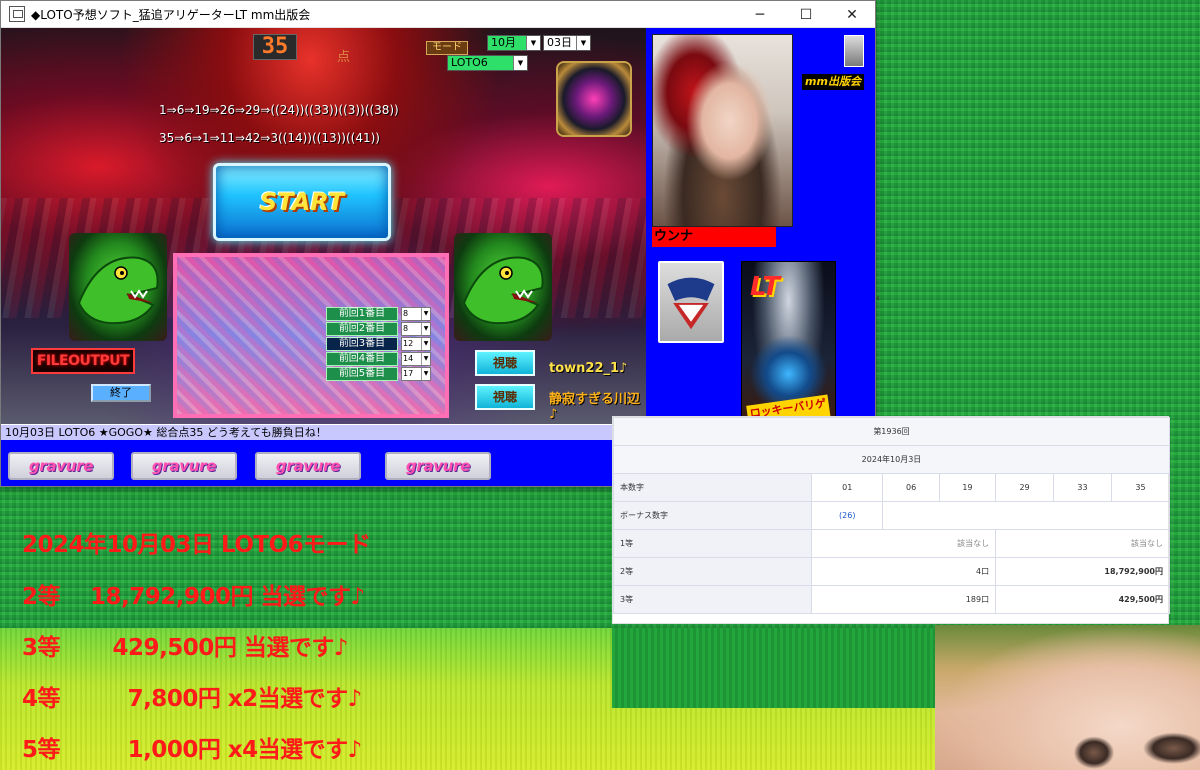  Describe the element at coordinates (712, 515) in the screenshot. I see `bonus-number-label: ボーナス数字` at that location.